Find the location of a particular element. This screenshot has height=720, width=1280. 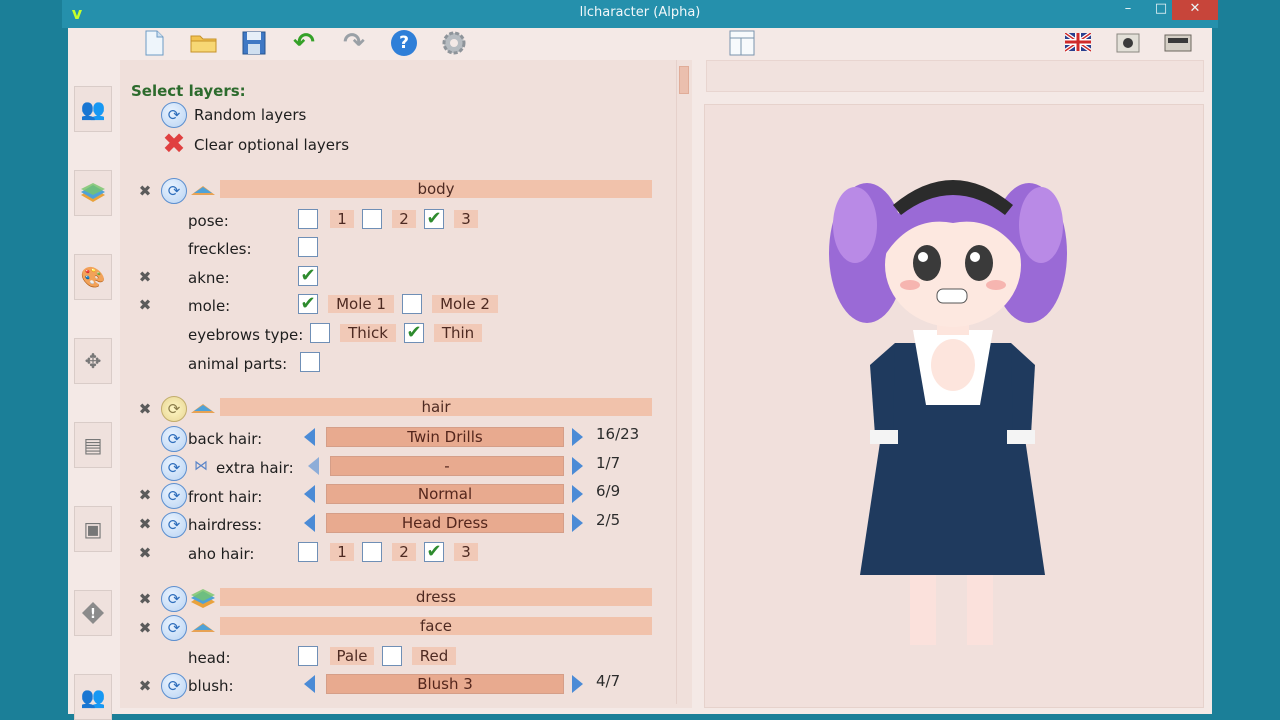

remove-face-icon: ✖ is located at coordinates (145, 628).